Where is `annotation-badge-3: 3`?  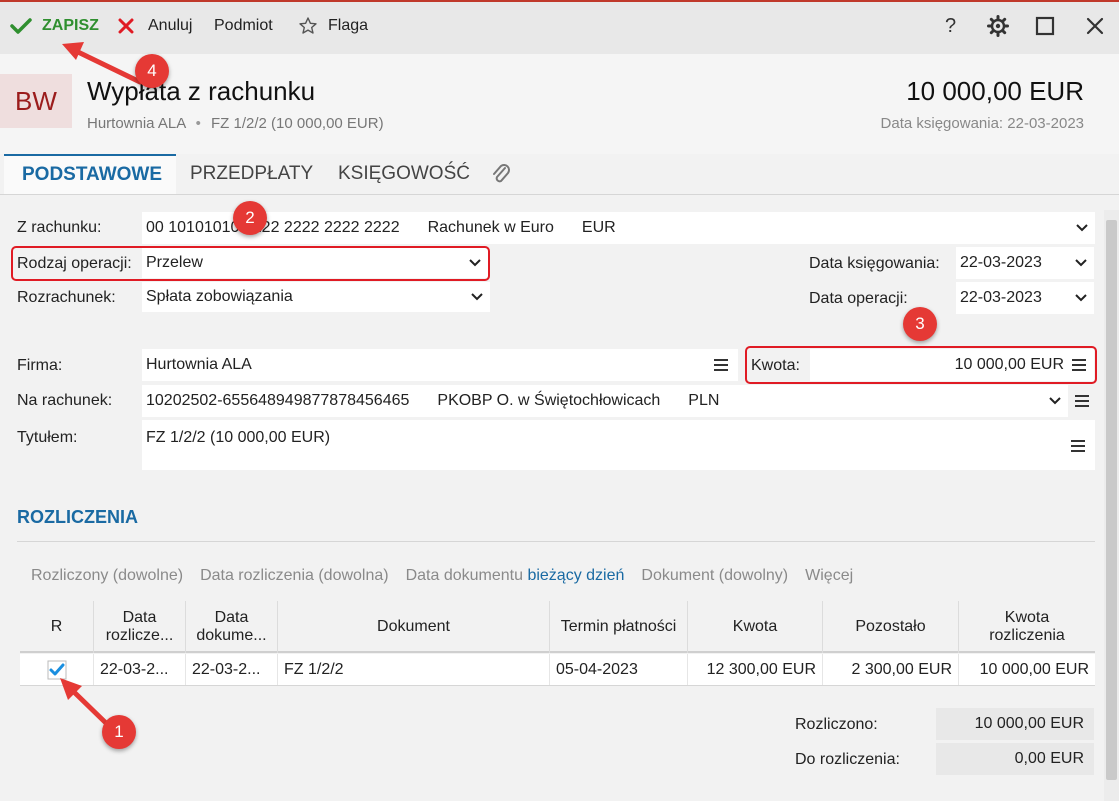
annotation-badge-3: 3 is located at coordinates (920, 324).